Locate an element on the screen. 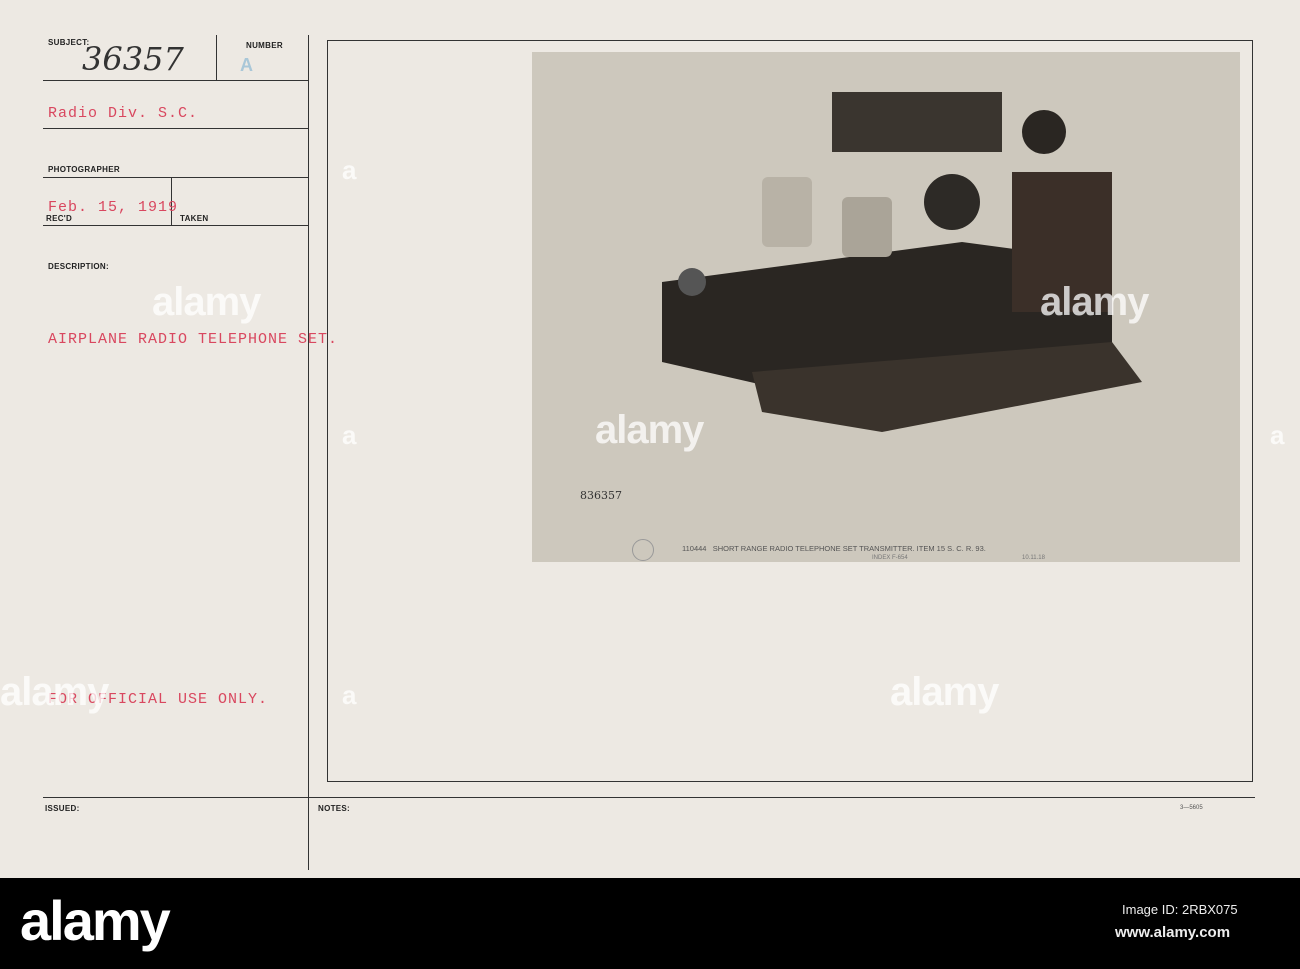 This screenshot has height=969, width=1300. photographer-label: PHOTOGRAPHER is located at coordinates (84, 169).